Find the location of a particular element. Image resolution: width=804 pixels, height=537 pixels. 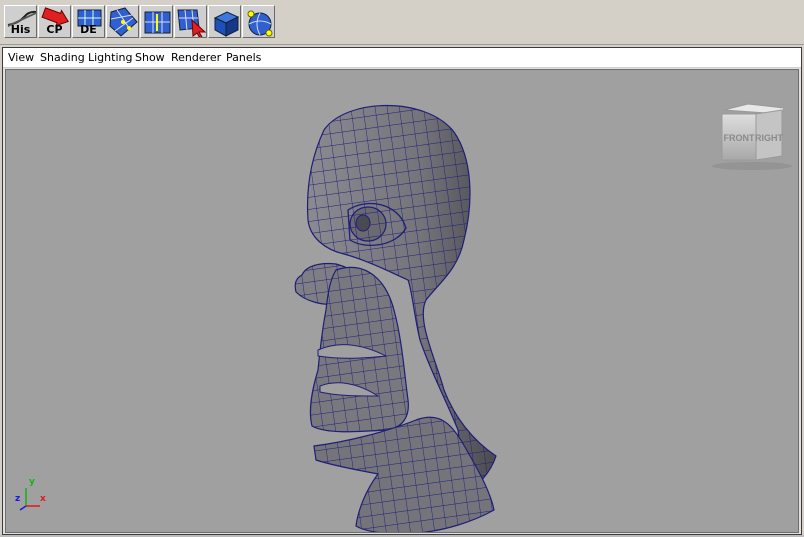

axis-z-label: z is located at coordinates (18, 499).